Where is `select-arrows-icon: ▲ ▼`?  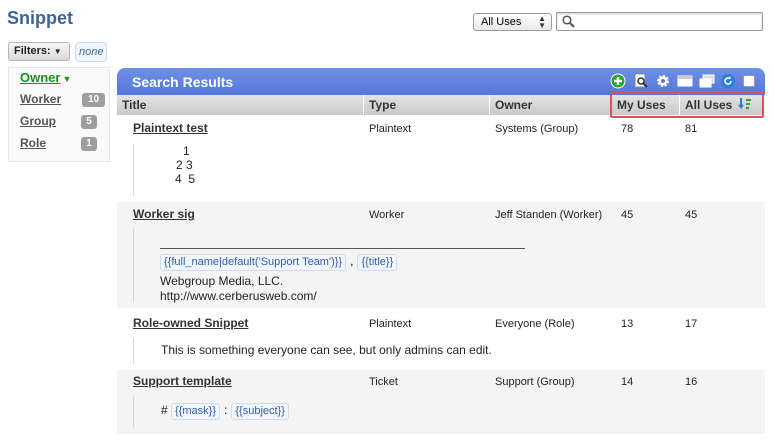
select-arrows-icon: ▲ ▼ is located at coordinates (542, 22).